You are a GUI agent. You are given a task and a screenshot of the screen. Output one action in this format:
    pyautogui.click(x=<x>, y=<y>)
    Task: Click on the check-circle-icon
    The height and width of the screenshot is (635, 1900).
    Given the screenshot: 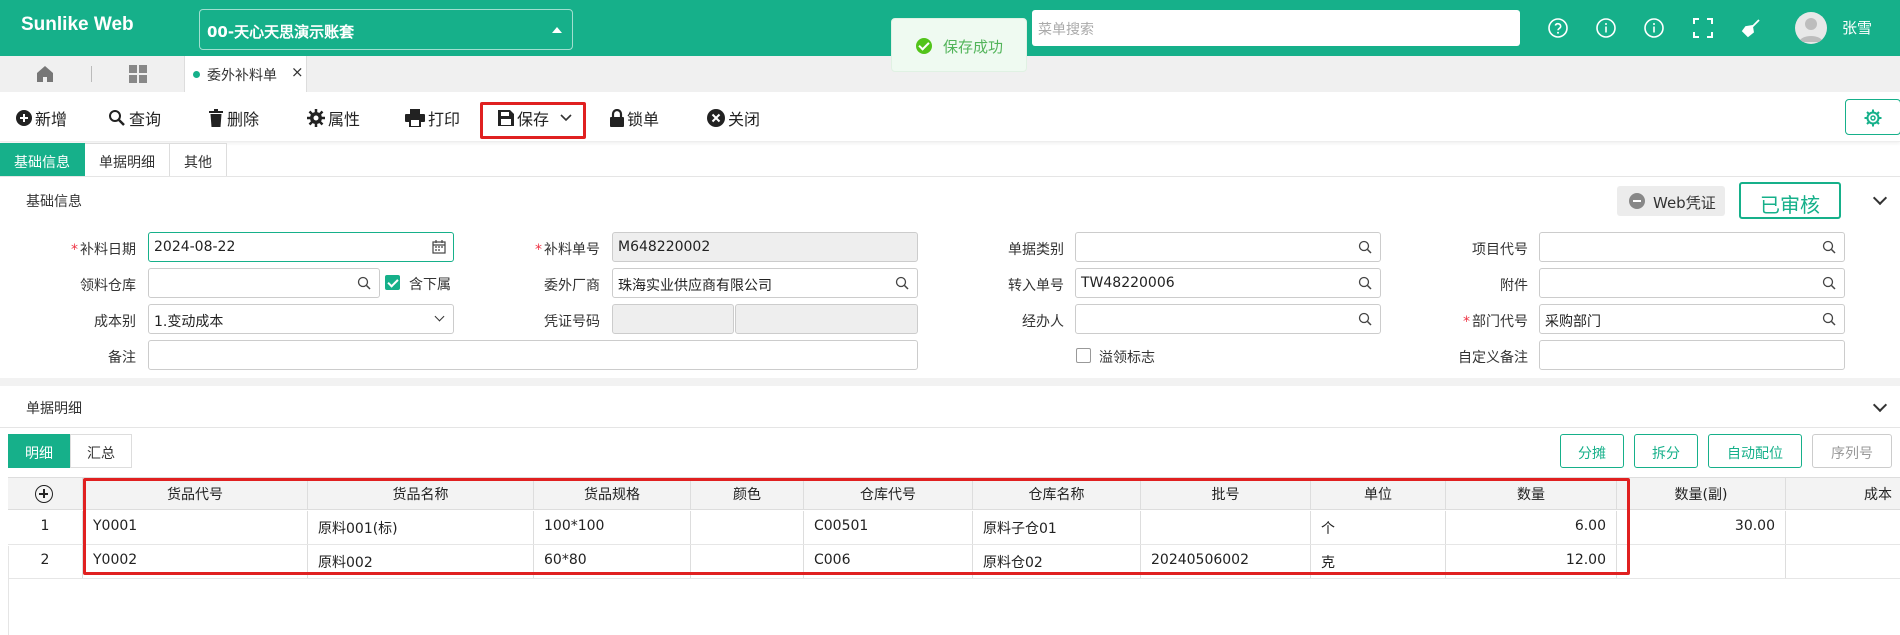 What is the action you would take?
    pyautogui.click(x=924, y=46)
    